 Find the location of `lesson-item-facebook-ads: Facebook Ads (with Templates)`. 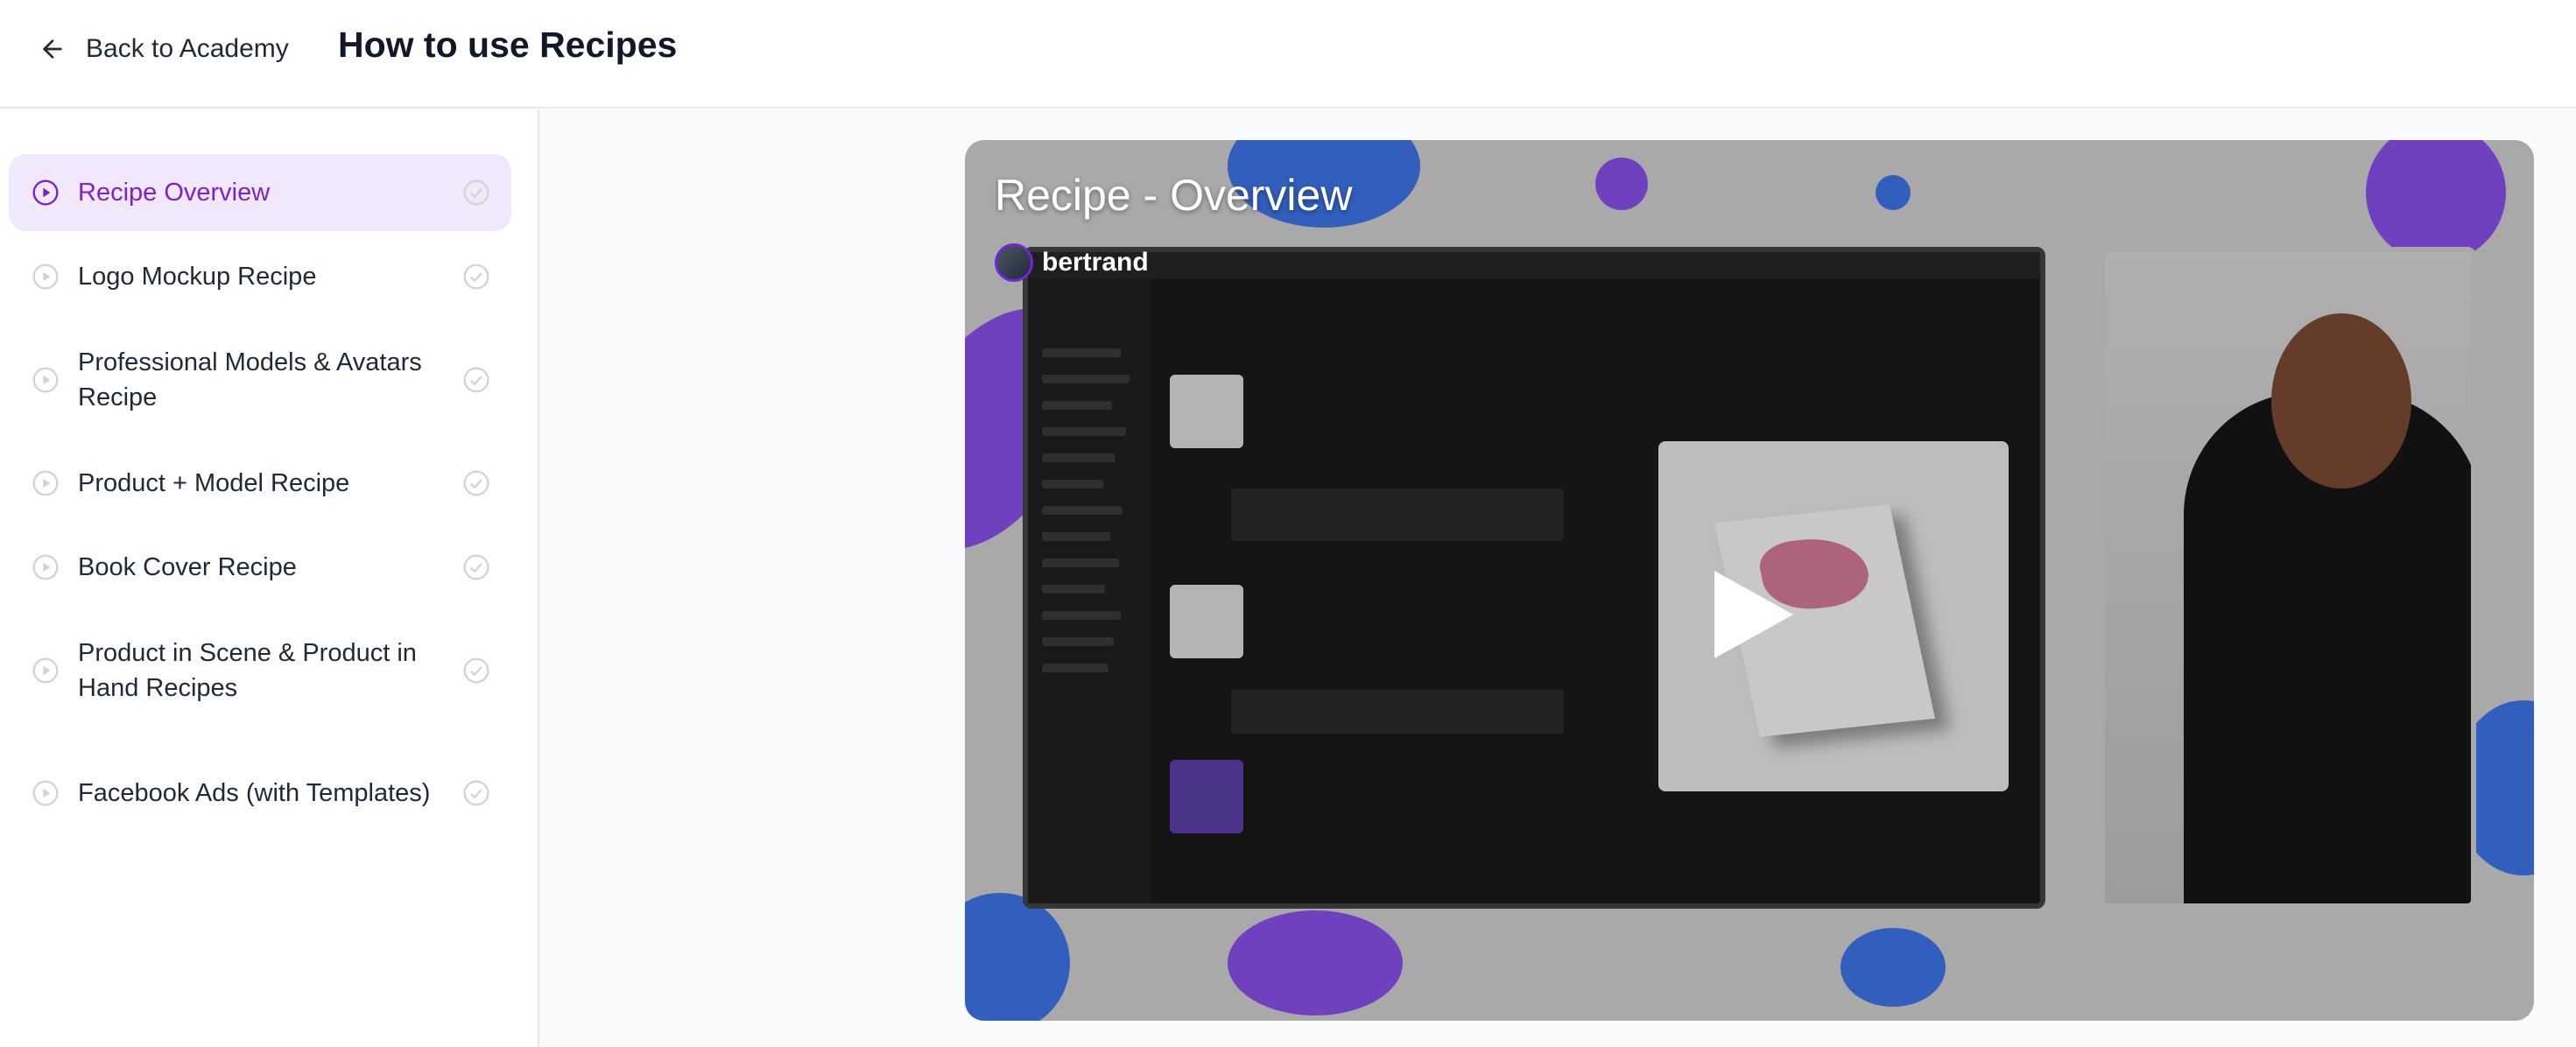

lesson-item-facebook-ads: Facebook Ads (with Templates) is located at coordinates (260, 793).